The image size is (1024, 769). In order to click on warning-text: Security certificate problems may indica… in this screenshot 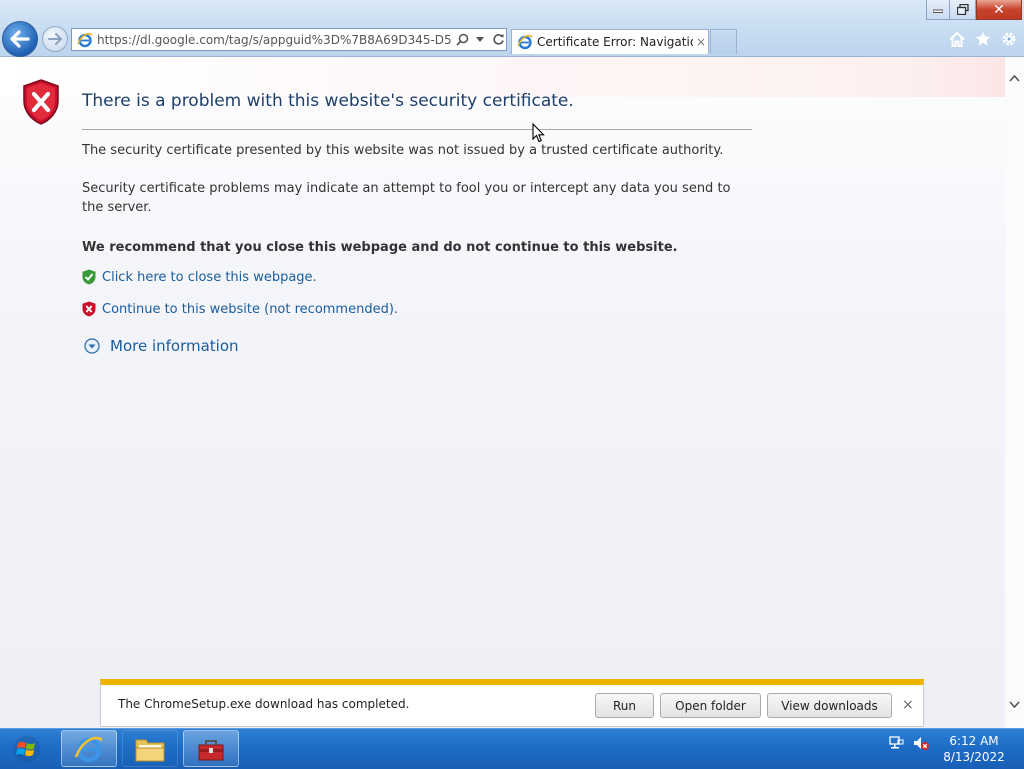, I will do `click(406, 198)`.